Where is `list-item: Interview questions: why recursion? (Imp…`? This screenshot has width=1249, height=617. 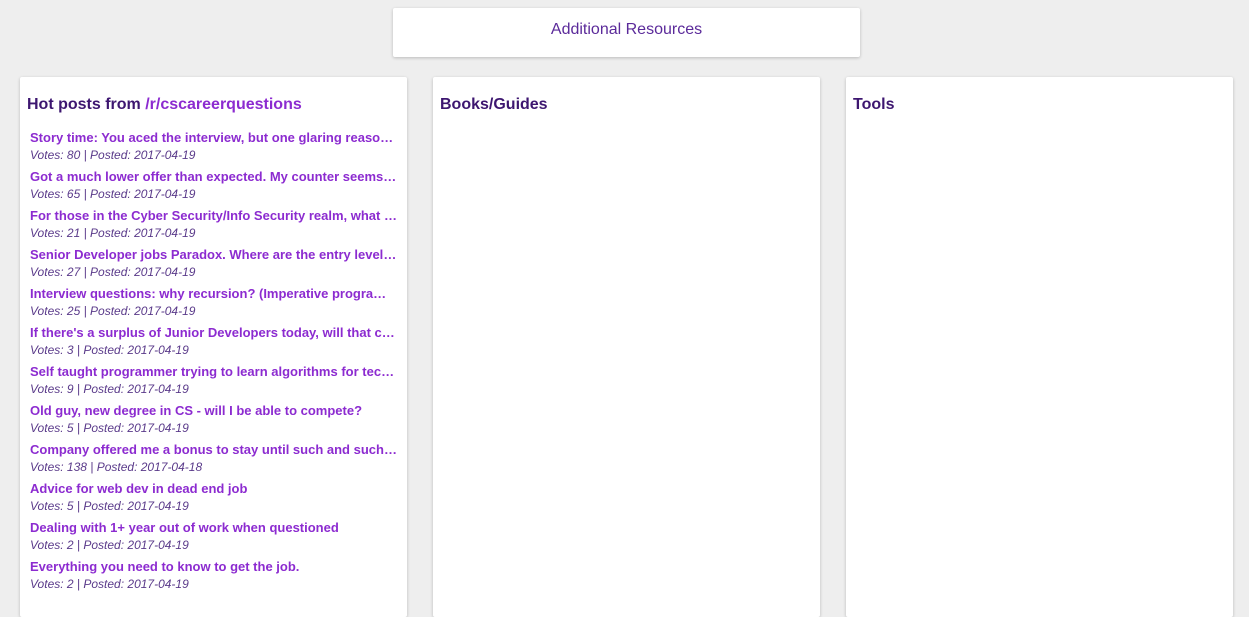 list-item: Interview questions: why recursion? (Imp… is located at coordinates (213, 305).